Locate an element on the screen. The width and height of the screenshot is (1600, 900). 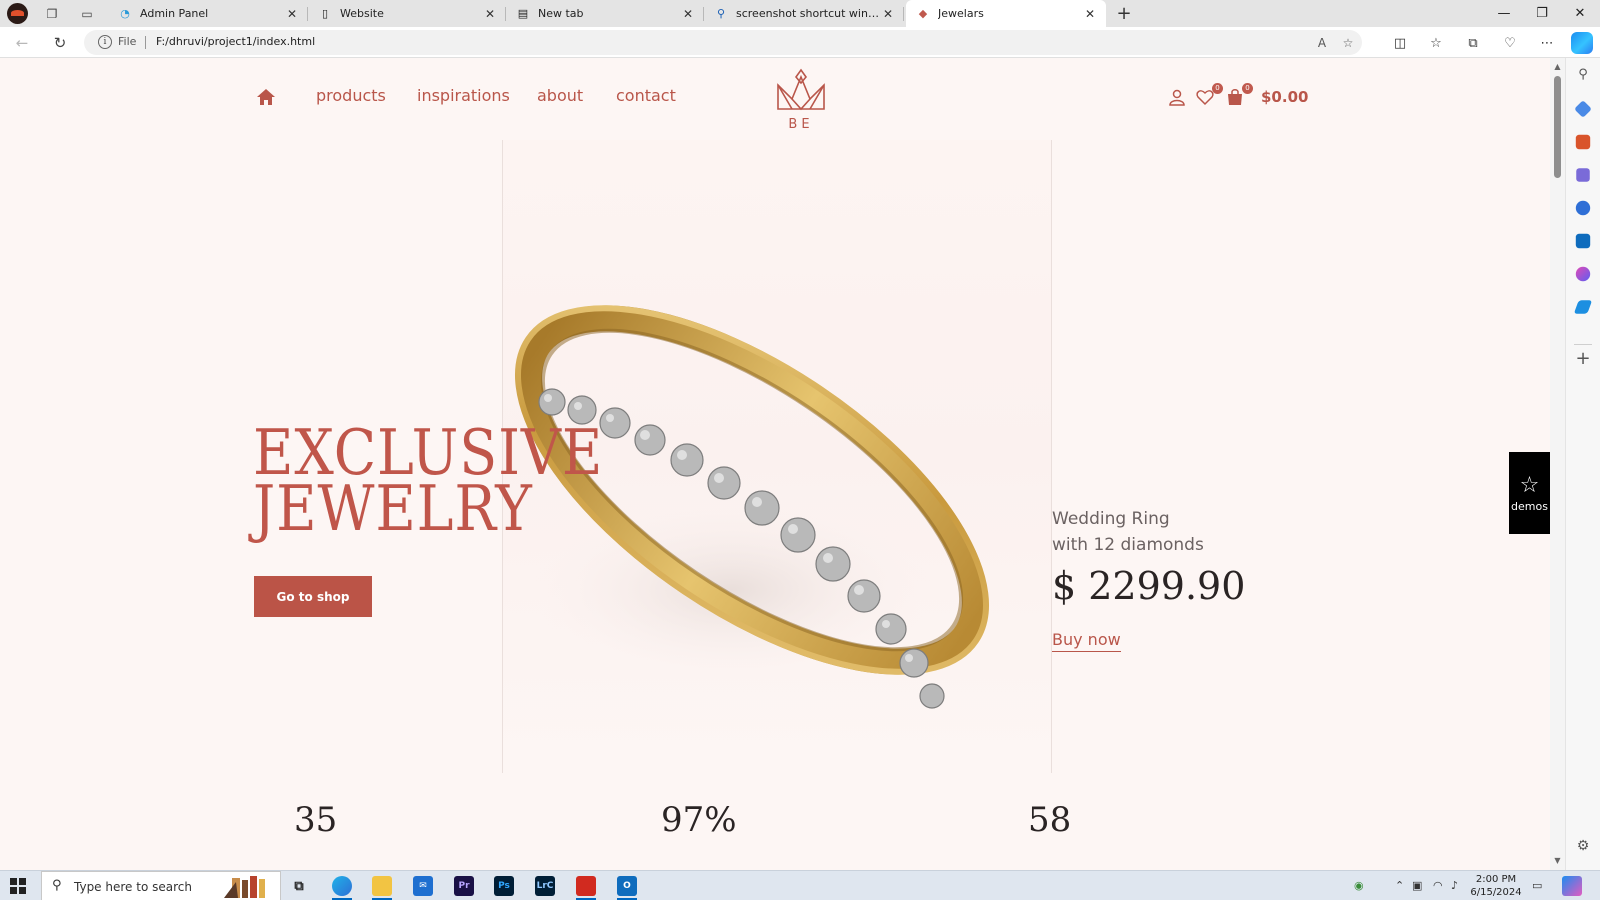
edge-sidebar: ⚲ + ⚙ is located at coordinates (1582, 464).